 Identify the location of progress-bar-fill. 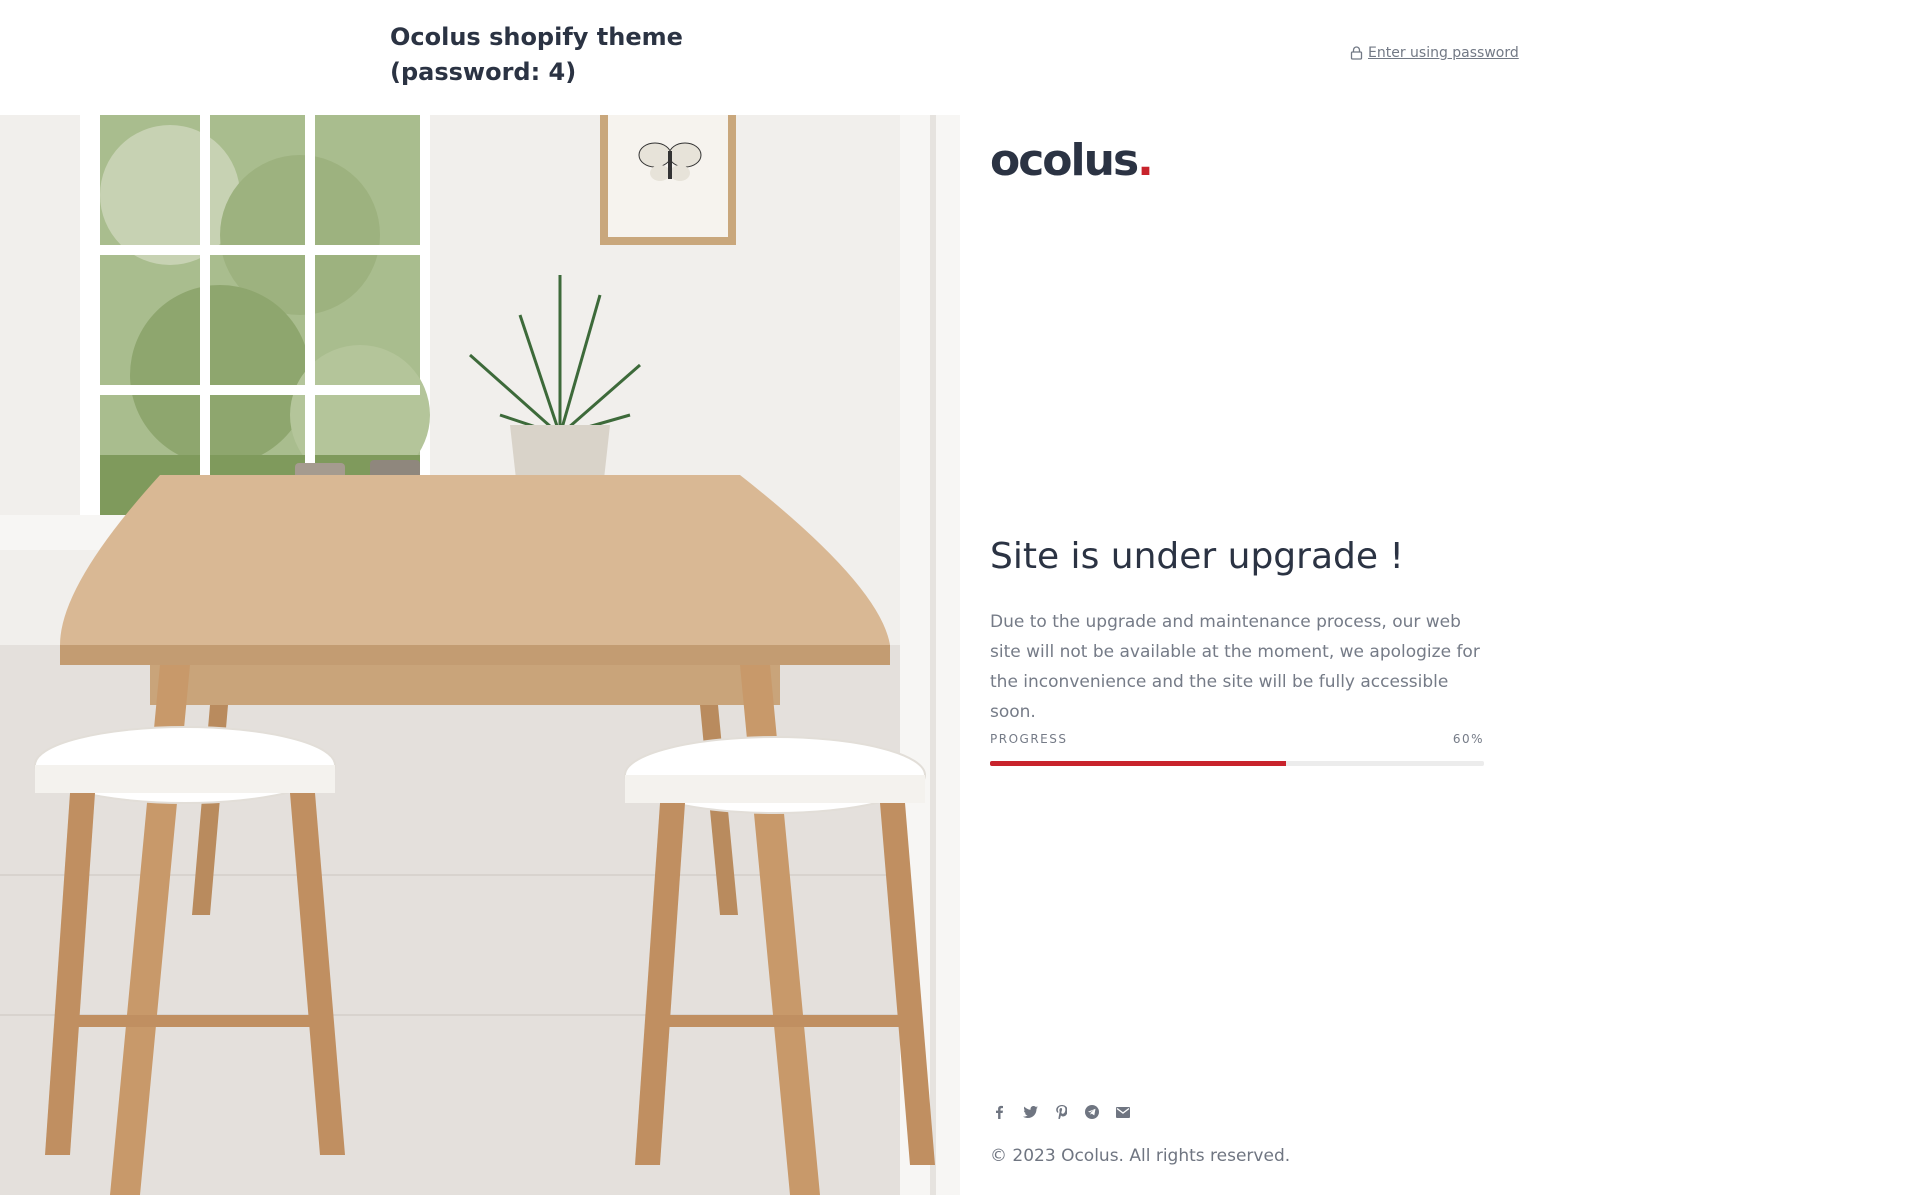
(1138, 763).